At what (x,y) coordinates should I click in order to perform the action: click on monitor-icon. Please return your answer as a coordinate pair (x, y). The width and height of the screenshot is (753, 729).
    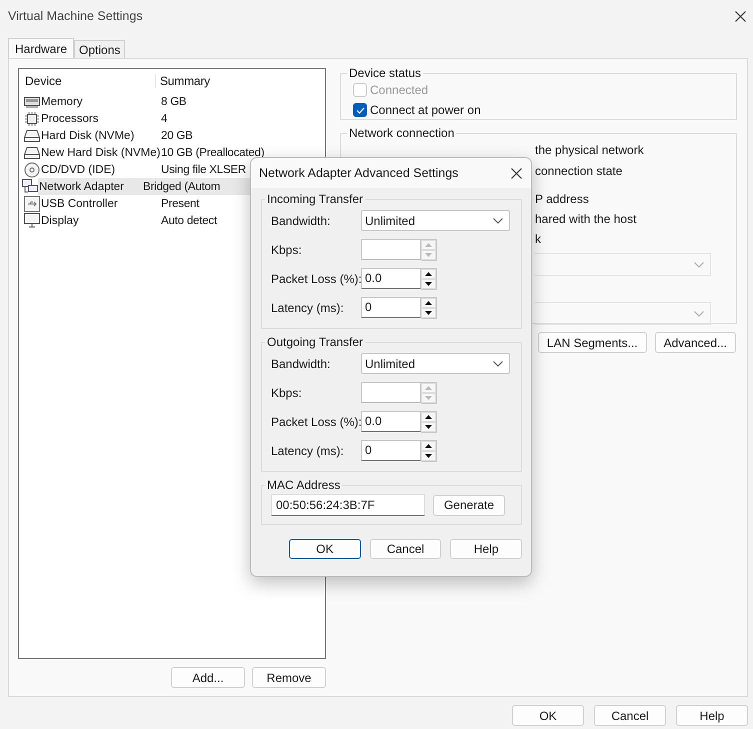
    Looking at the image, I should click on (32, 220).